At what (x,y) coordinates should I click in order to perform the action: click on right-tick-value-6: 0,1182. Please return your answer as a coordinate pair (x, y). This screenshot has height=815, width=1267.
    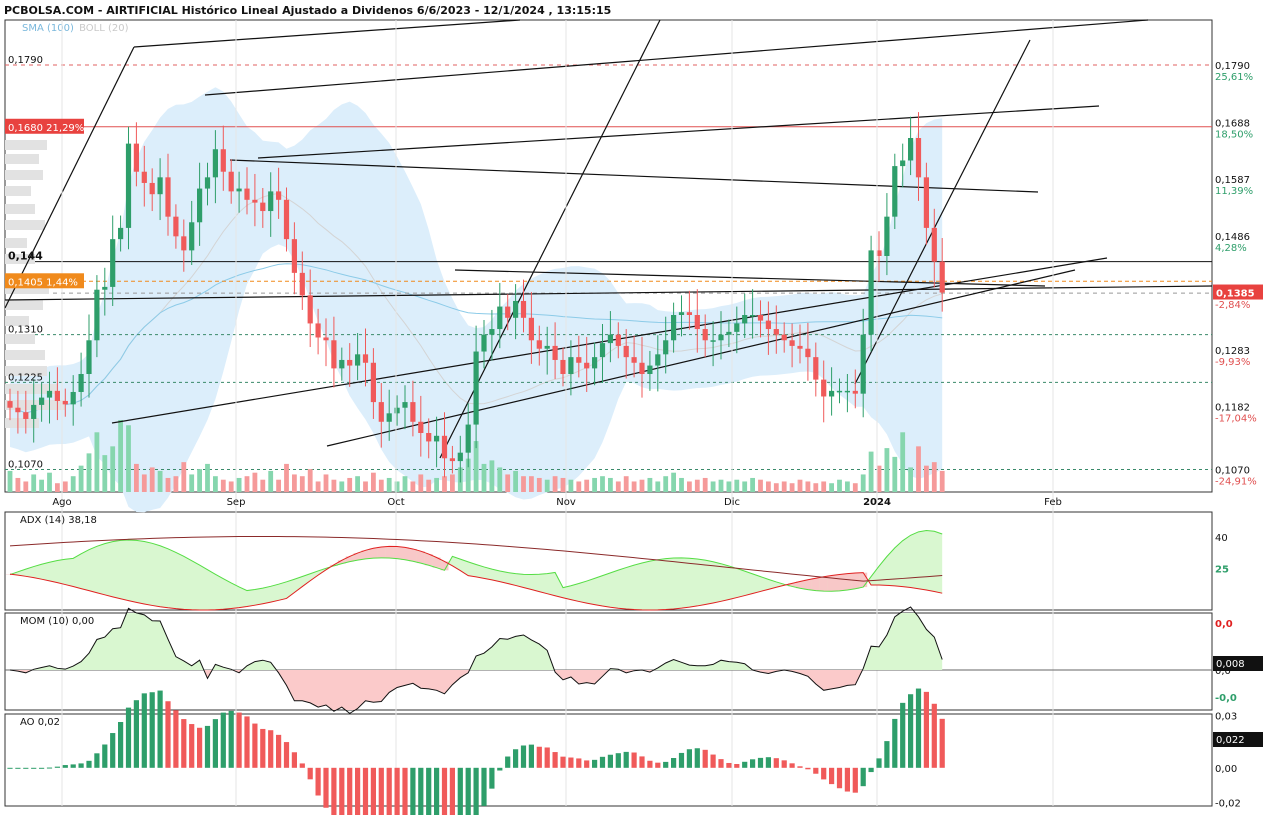
    Looking at the image, I should click on (1232, 408).